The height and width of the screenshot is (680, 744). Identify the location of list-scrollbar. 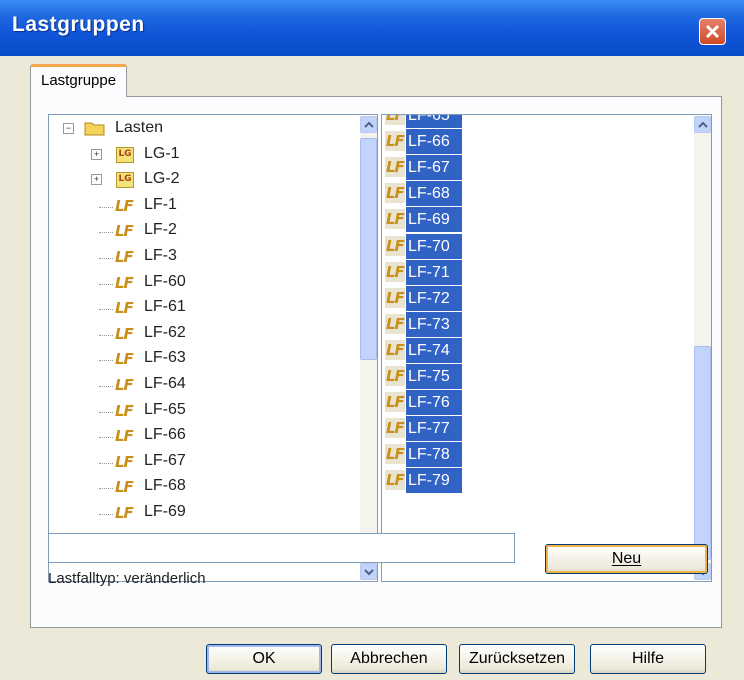
(702, 348).